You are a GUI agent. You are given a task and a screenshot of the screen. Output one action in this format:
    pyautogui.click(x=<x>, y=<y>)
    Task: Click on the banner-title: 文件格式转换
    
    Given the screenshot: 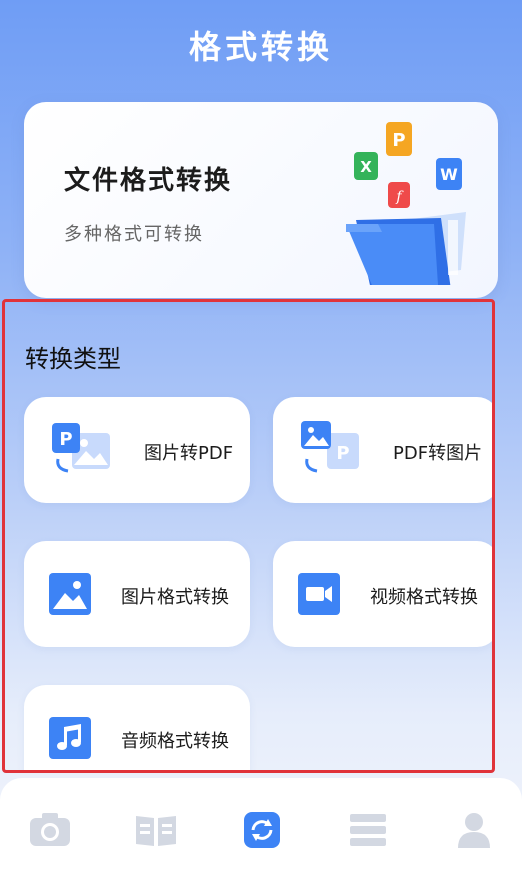 What is the action you would take?
    pyautogui.click(x=148, y=181)
    